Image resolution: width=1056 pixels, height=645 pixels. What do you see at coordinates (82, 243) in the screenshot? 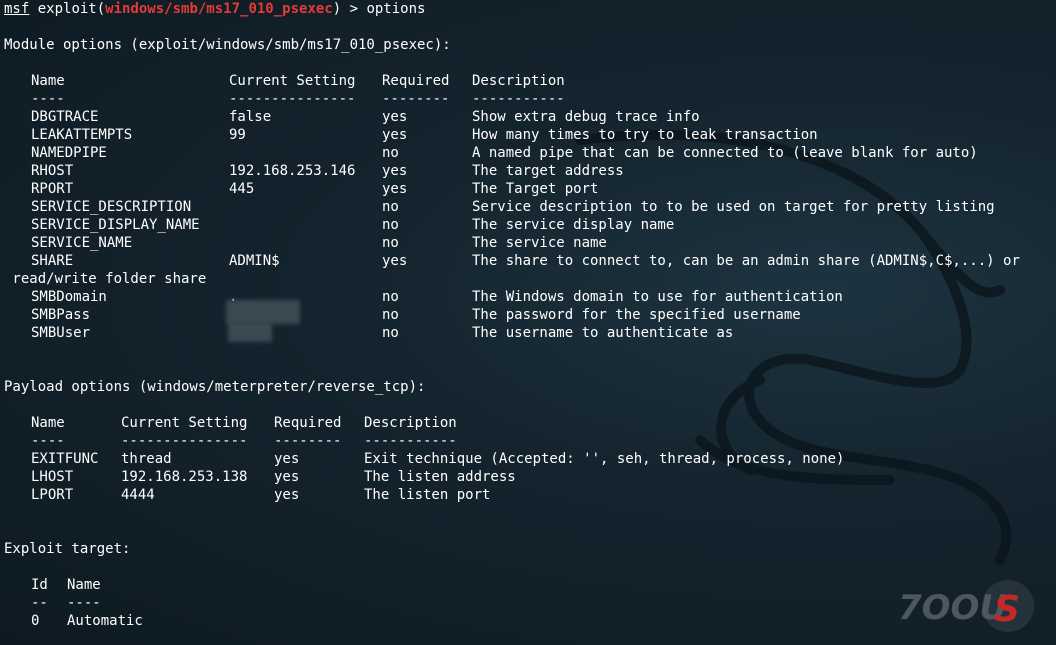
I see `cell-name: SERVICE_NAME` at bounding box center [82, 243].